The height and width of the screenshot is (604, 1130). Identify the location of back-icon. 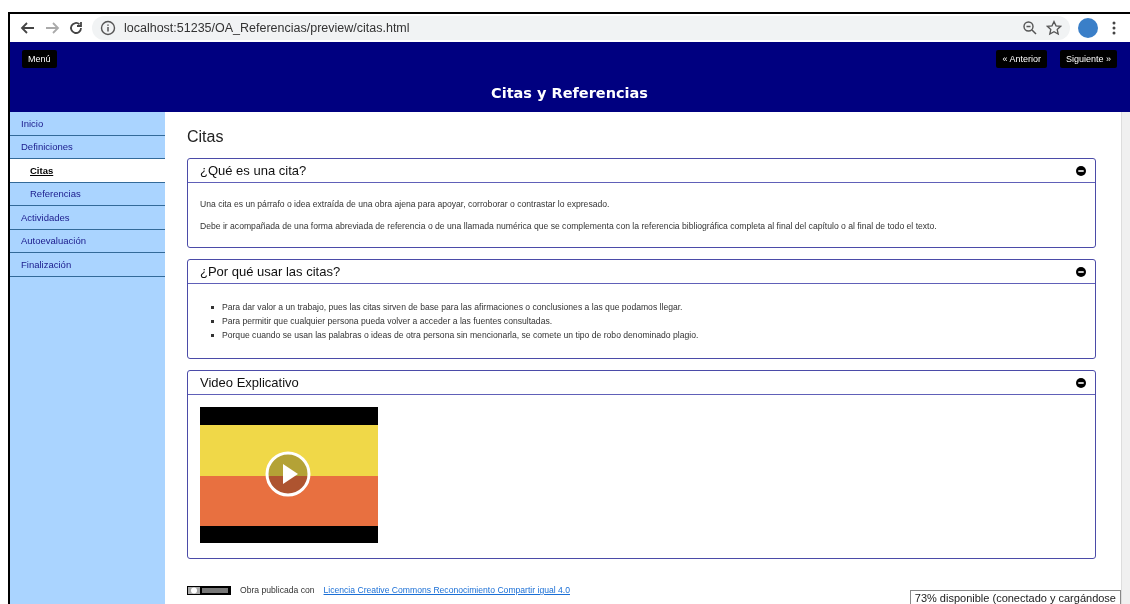
(28, 28).